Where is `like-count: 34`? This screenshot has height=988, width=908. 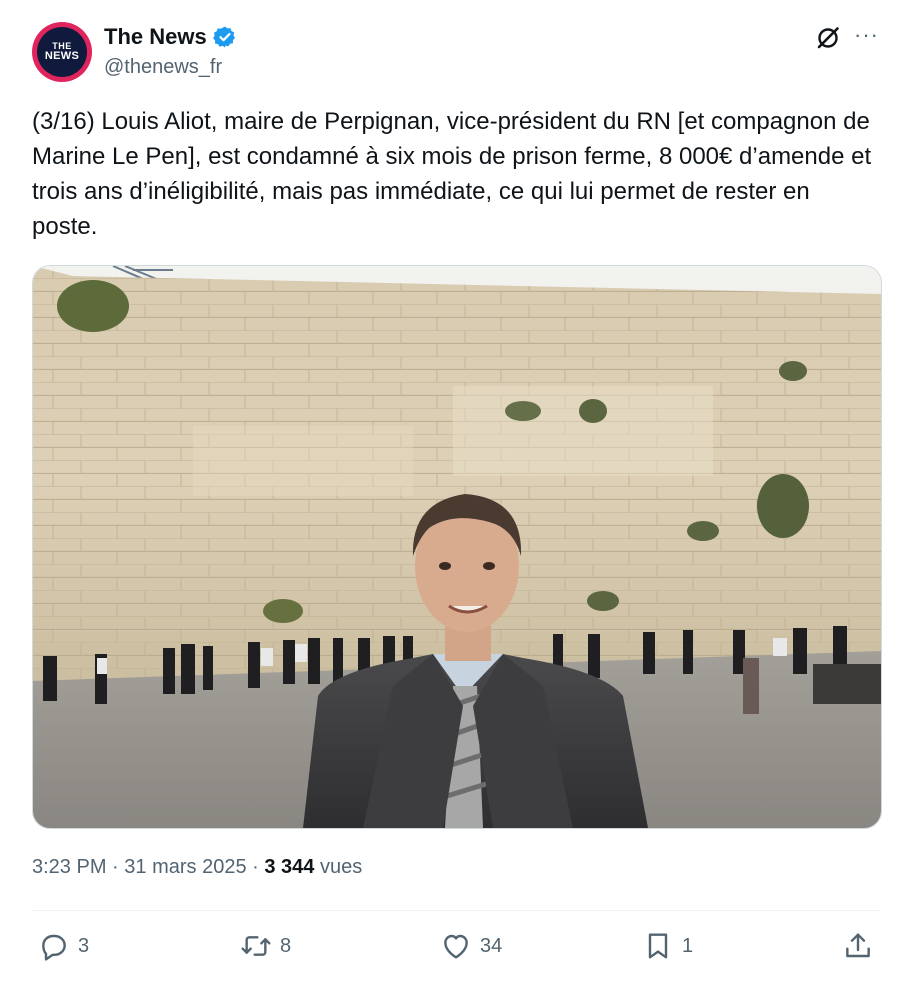
like-count: 34 is located at coordinates (491, 945).